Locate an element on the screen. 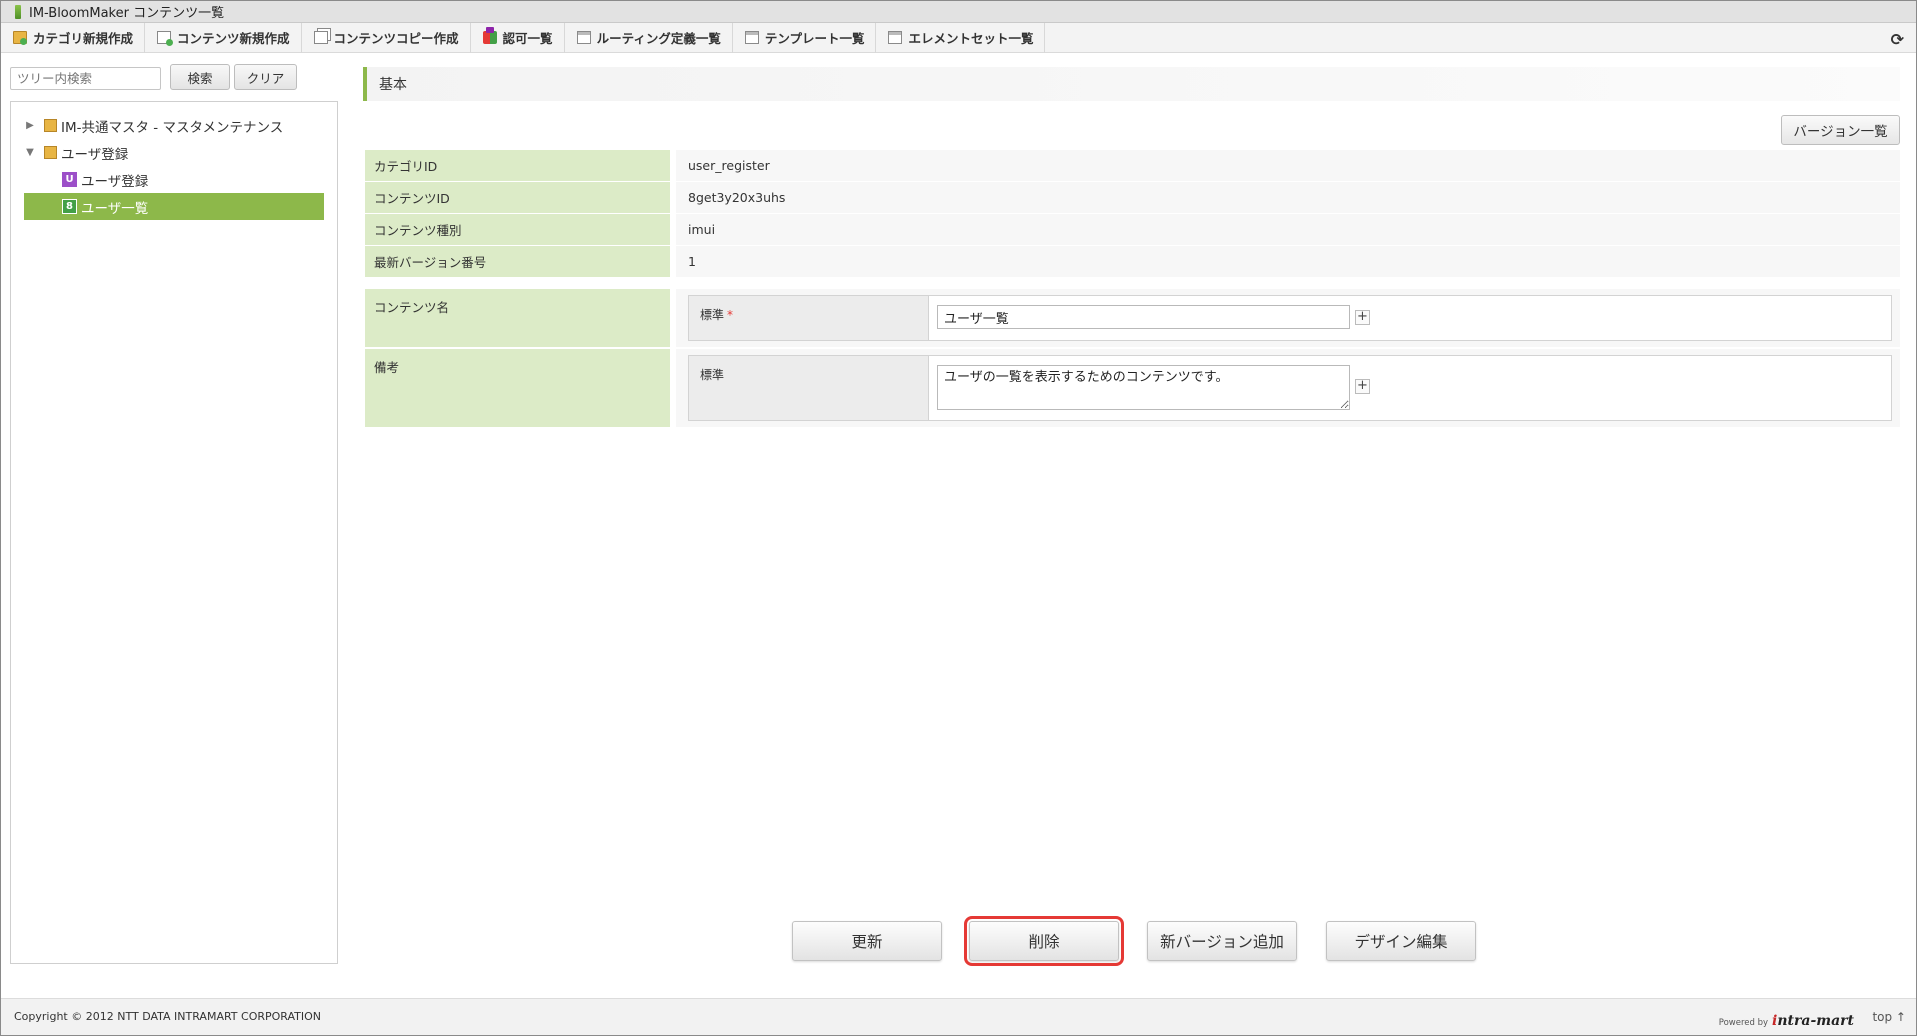 The height and width of the screenshot is (1036, 1917). create-content-button: コンテンツ新規作成 is located at coordinates (229, 37).